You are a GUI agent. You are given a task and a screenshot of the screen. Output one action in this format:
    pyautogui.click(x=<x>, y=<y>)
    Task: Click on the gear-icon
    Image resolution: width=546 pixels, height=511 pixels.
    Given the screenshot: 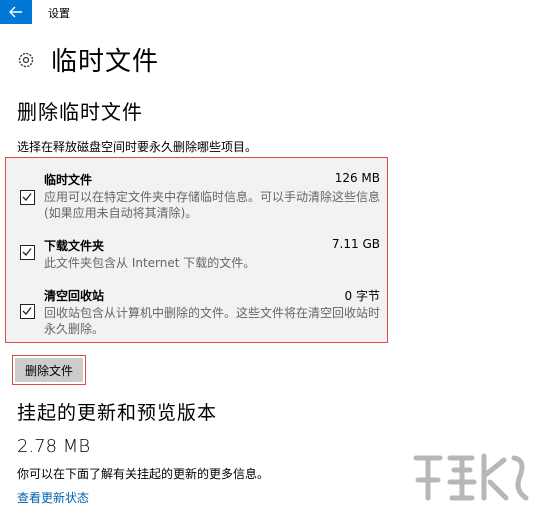 What is the action you would take?
    pyautogui.click(x=26, y=60)
    